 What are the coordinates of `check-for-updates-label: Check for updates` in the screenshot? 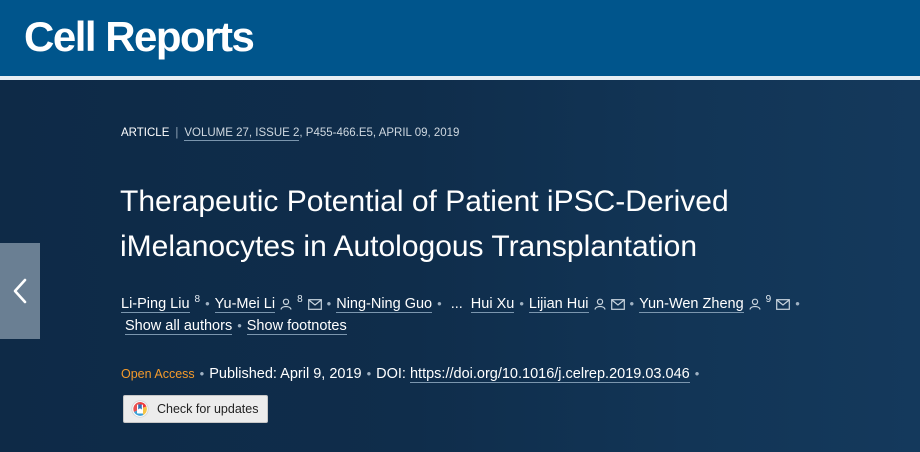 It's located at (208, 409).